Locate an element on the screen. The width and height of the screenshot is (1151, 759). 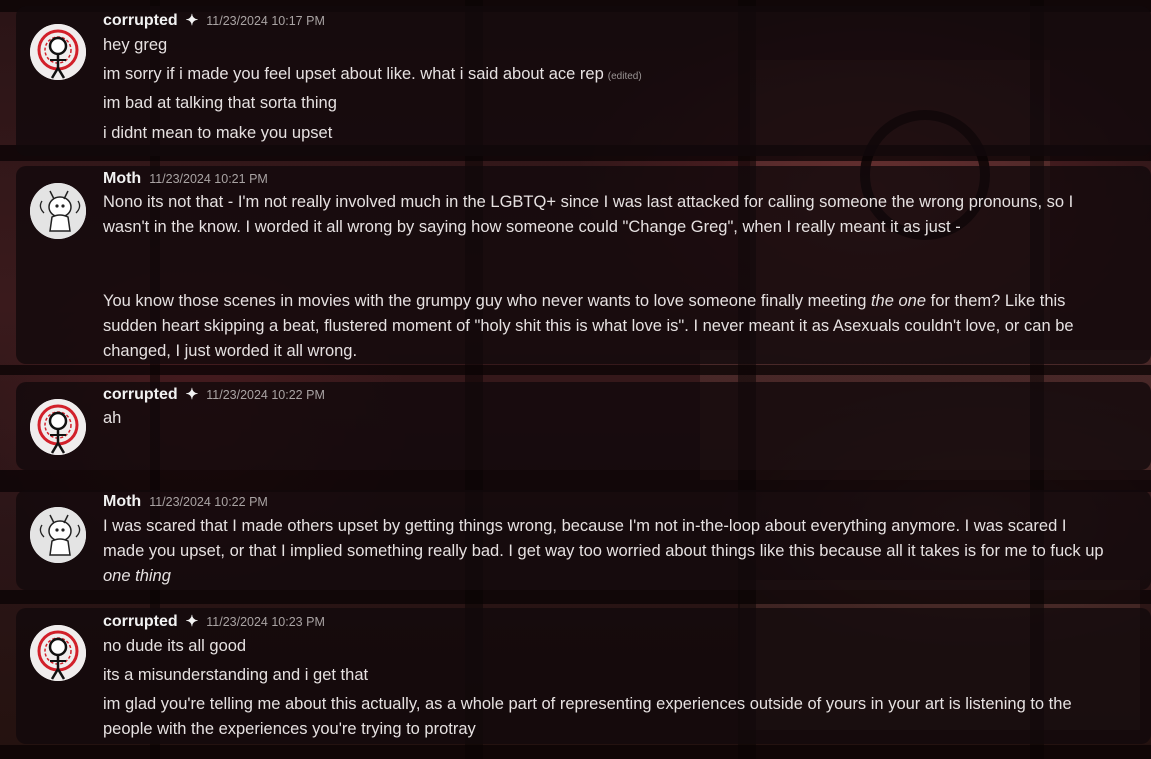
message-text: hey greg is located at coordinates (135, 45).